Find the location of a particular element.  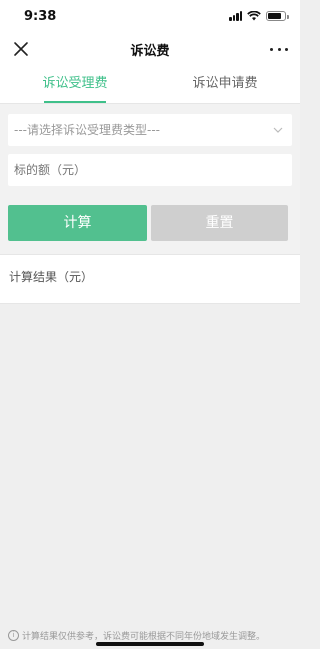

tab-bar: 诉讼受理费 诉讼申请费 is located at coordinates (150, 84).